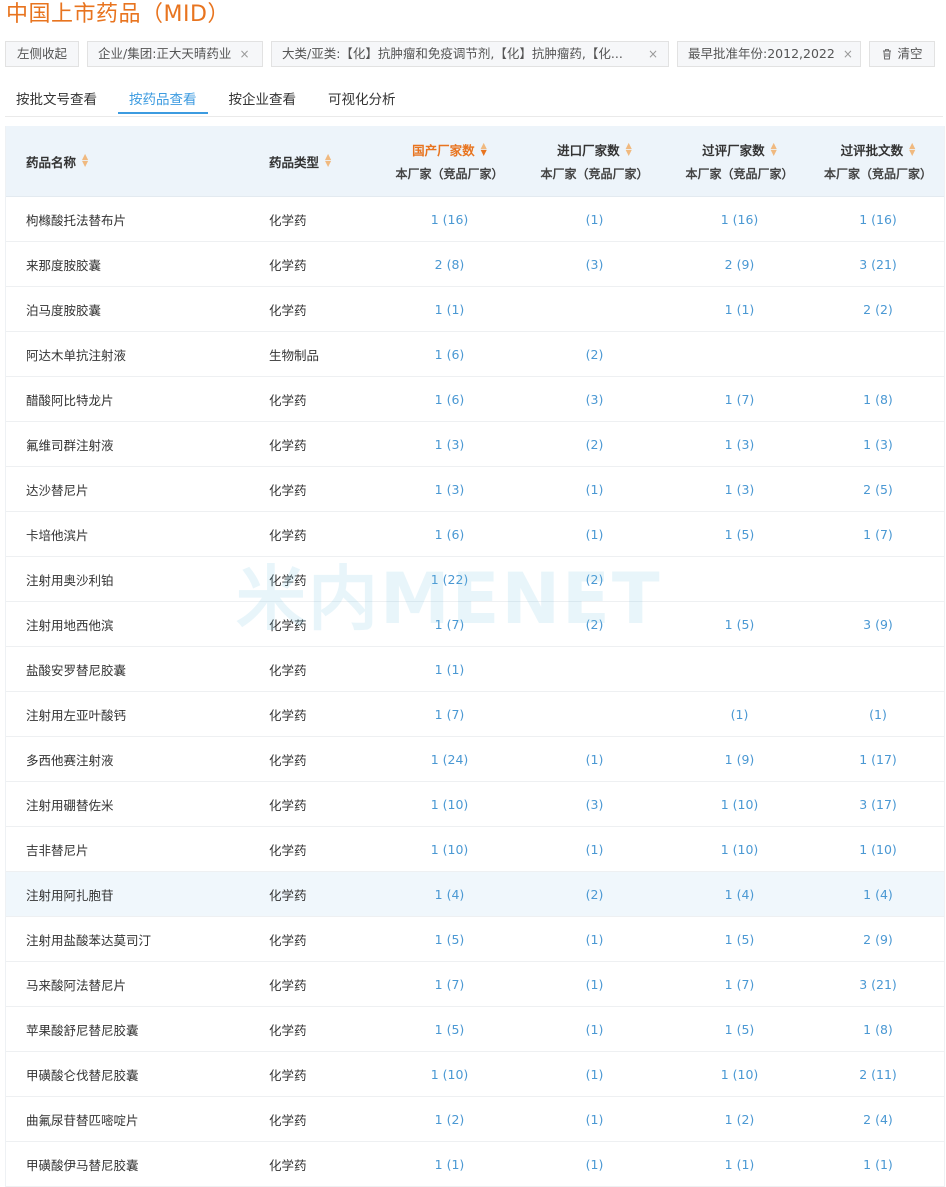 This screenshot has width=946, height=1187. What do you see at coordinates (127, 161) in the screenshot?
I see `column-header-name: 药品名称 ▲ ▼` at bounding box center [127, 161].